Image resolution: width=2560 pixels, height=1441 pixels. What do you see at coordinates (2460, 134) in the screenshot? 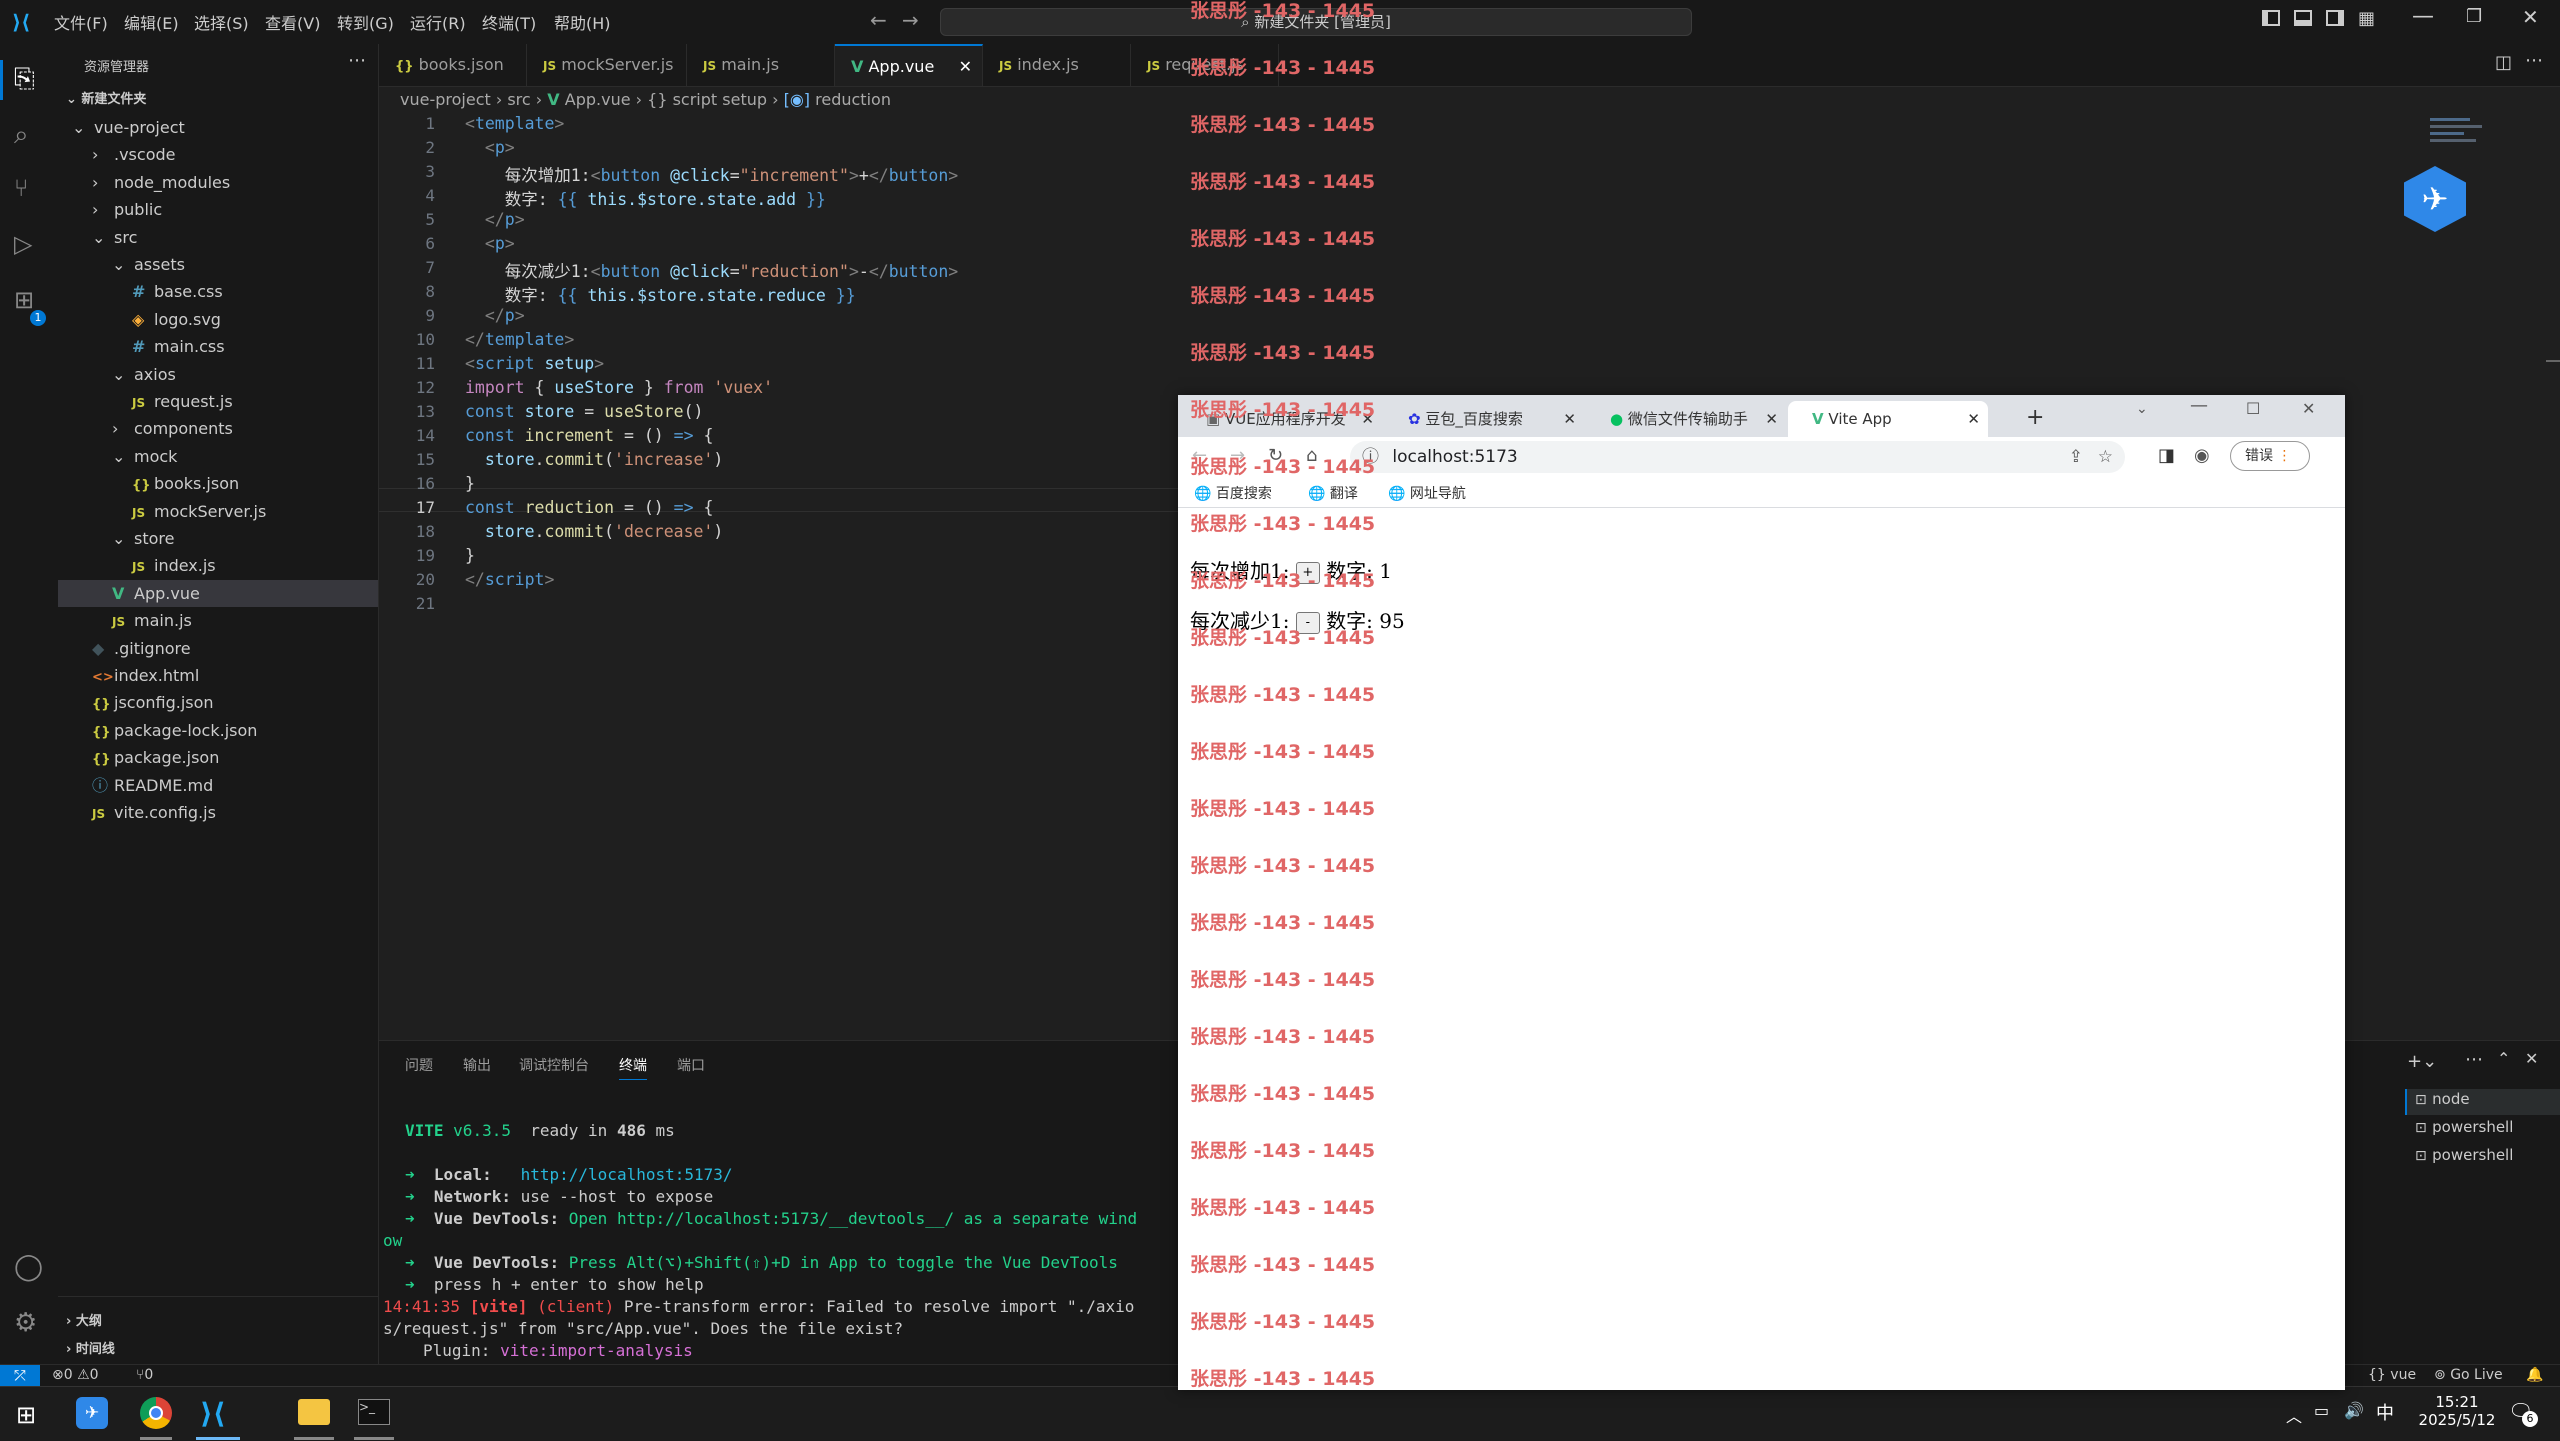
I see `minimap` at bounding box center [2460, 134].